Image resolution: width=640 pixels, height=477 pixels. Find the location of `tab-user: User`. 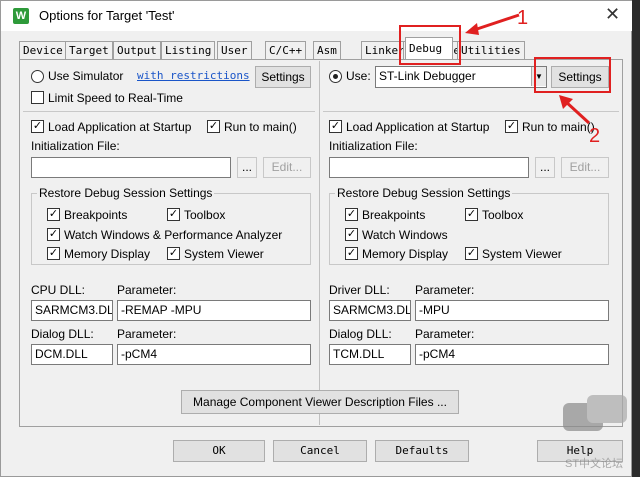

tab-user: User is located at coordinates (234, 50).